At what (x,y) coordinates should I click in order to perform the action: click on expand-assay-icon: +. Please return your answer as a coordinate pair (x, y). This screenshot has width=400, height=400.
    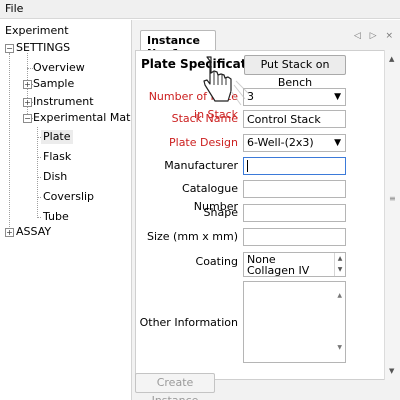
    Looking at the image, I should click on (9, 232).